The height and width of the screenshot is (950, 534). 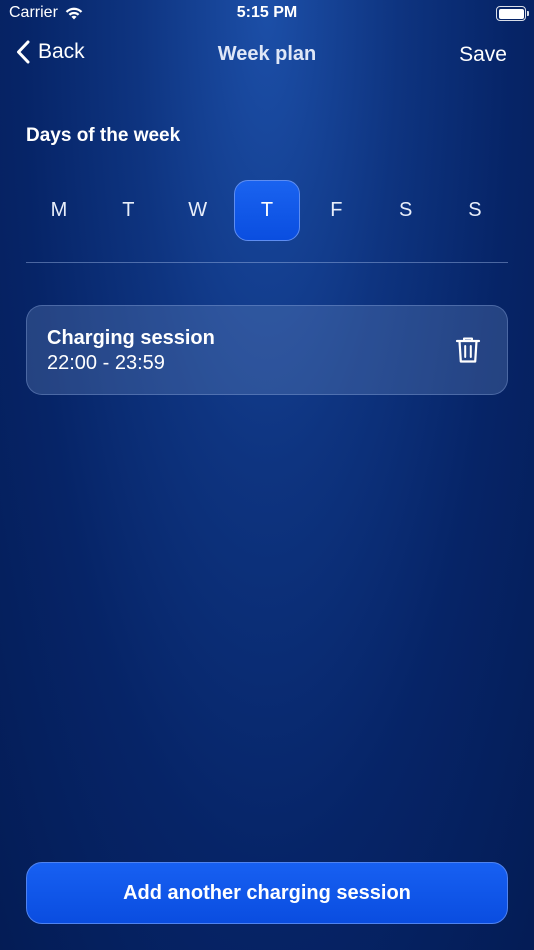 I want to click on days-section-title: Days of the week, so click(x=103, y=135).